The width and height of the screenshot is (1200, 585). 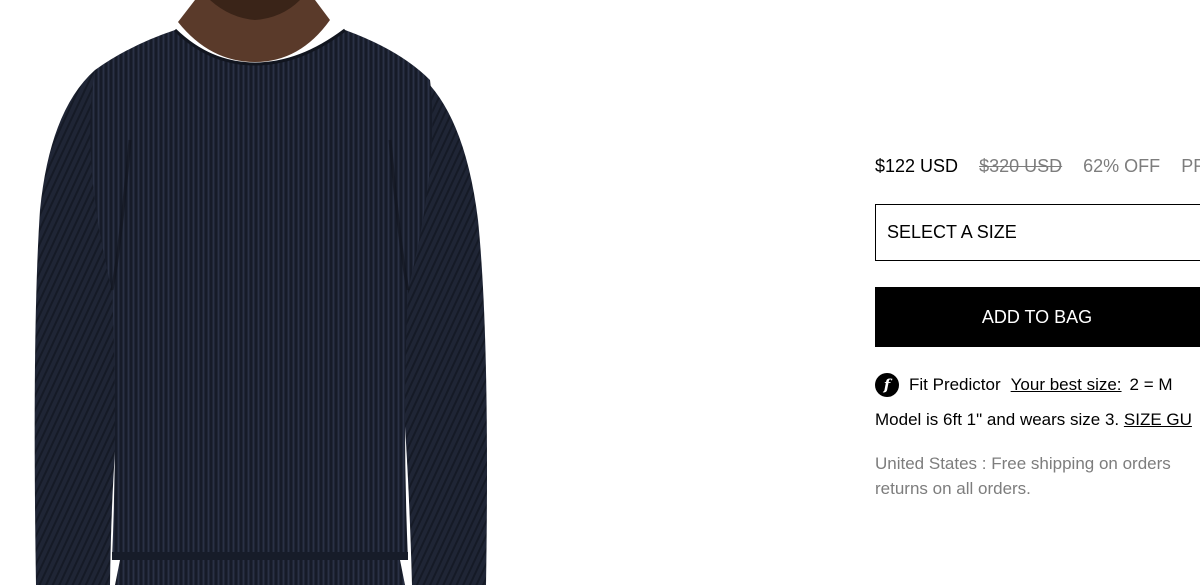 What do you see at coordinates (887, 385) in the screenshot?
I see `fit-predictor-f-icon: f` at bounding box center [887, 385].